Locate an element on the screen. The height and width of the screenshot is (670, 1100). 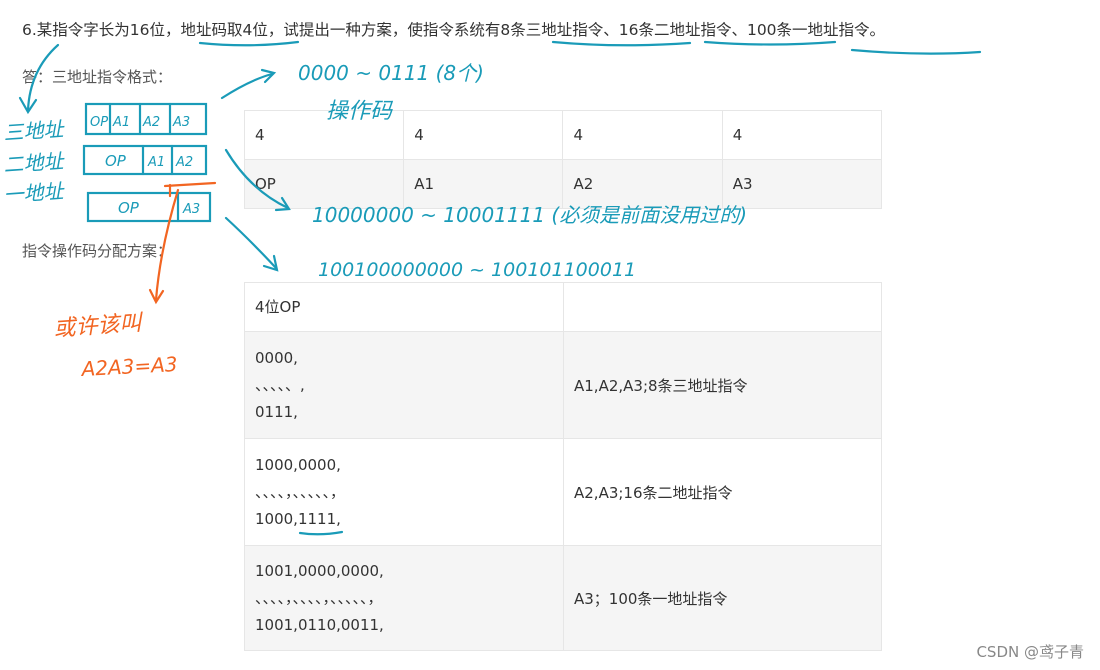
annotation-text: 一地址 is located at coordinates (35, 193).